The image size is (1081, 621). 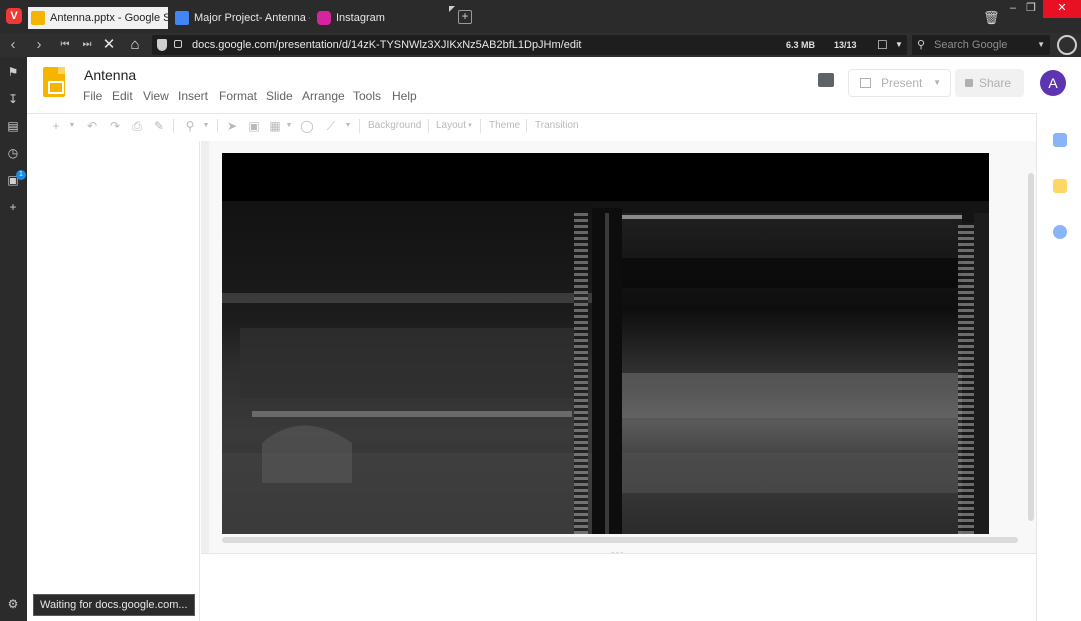 I want to click on menu-tools: Tools, so click(x=367, y=96).